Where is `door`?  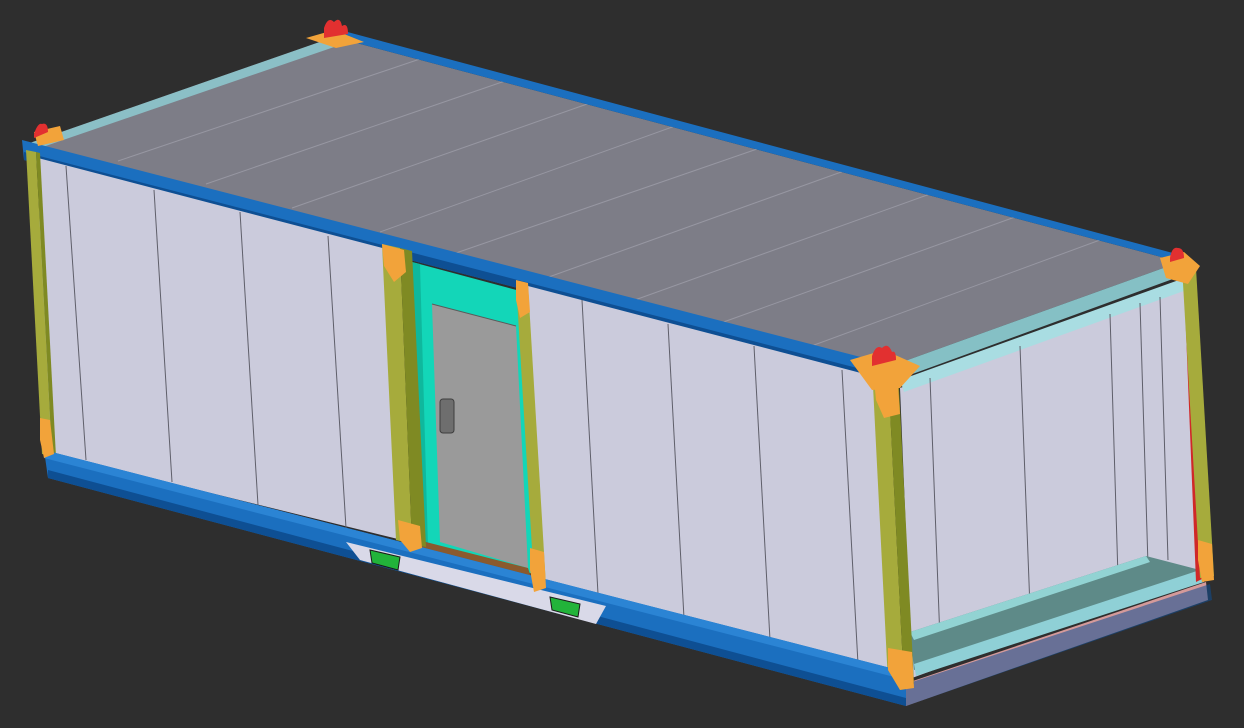
door is located at coordinates (473, 421).